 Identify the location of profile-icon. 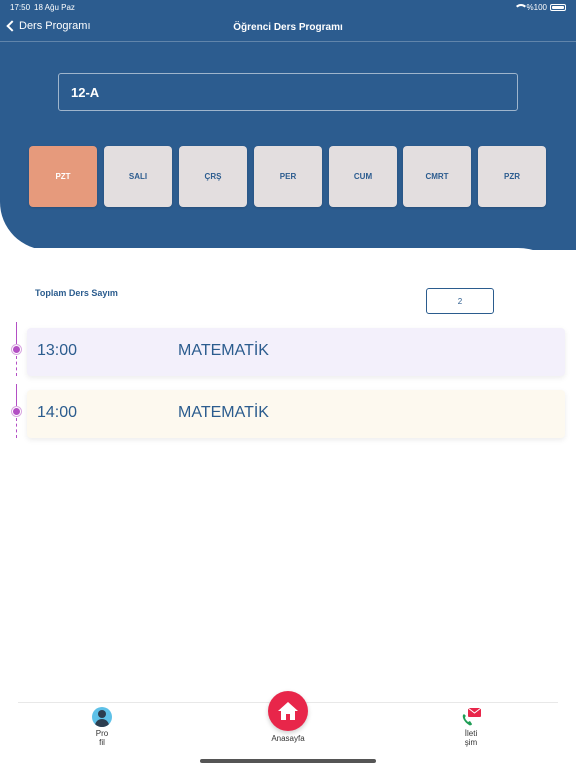
(102, 717).